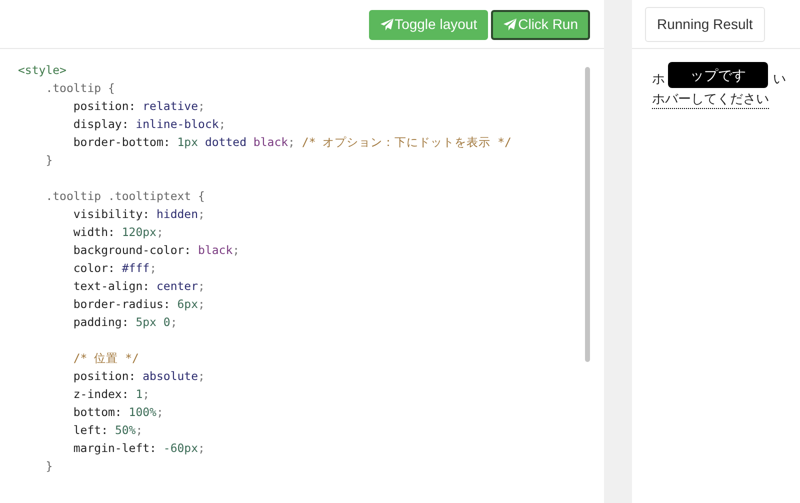 The width and height of the screenshot is (800, 503). Describe the element at coordinates (587, 214) in the screenshot. I see `scrollbar-thumb` at that location.